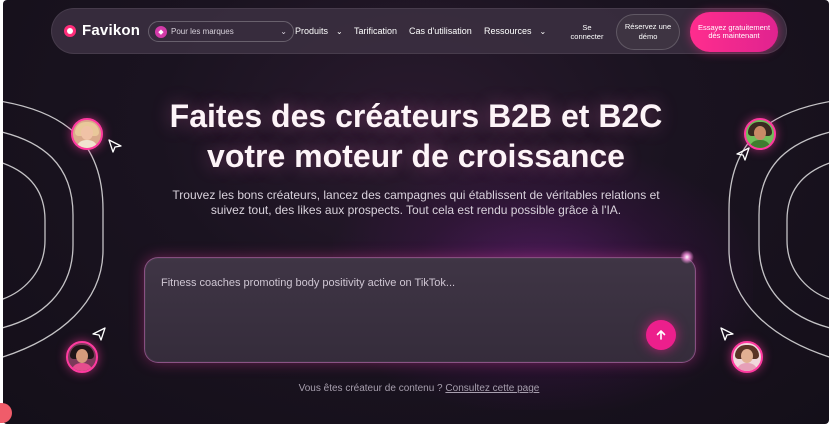 Image resolution: width=832 pixels, height=430 pixels. What do you see at coordinates (161, 31) in the screenshot?
I see `diamond-icon: ◆` at bounding box center [161, 31].